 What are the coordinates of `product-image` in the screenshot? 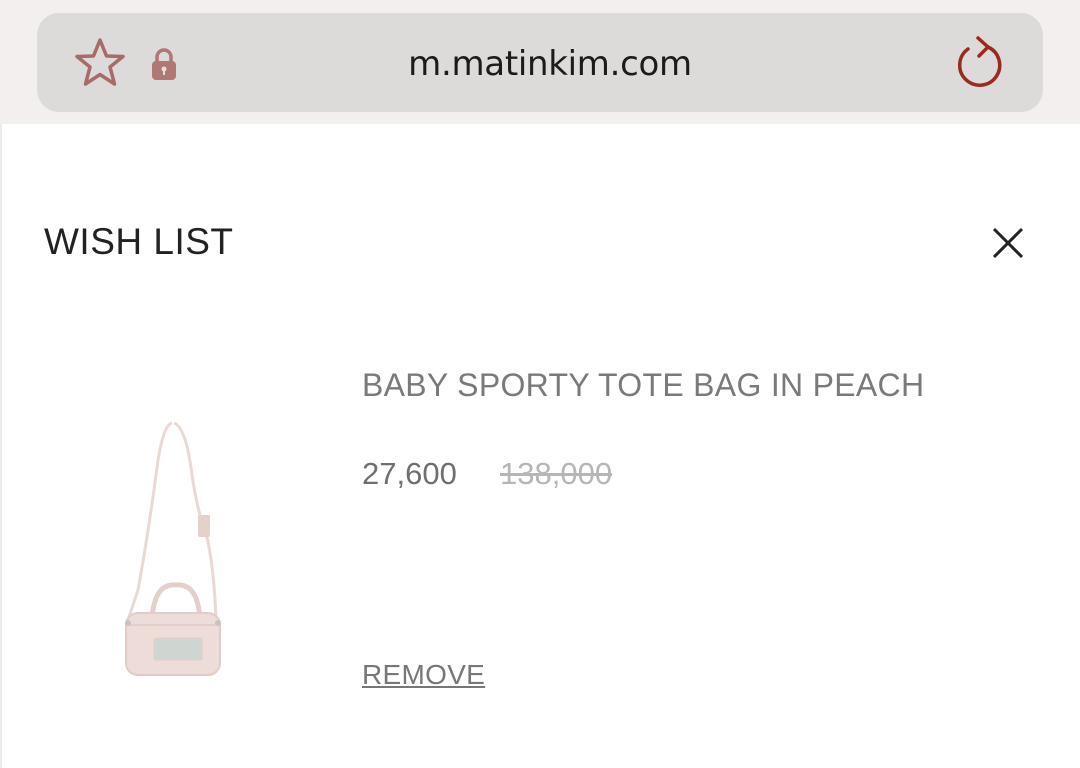 It's located at (175, 552).